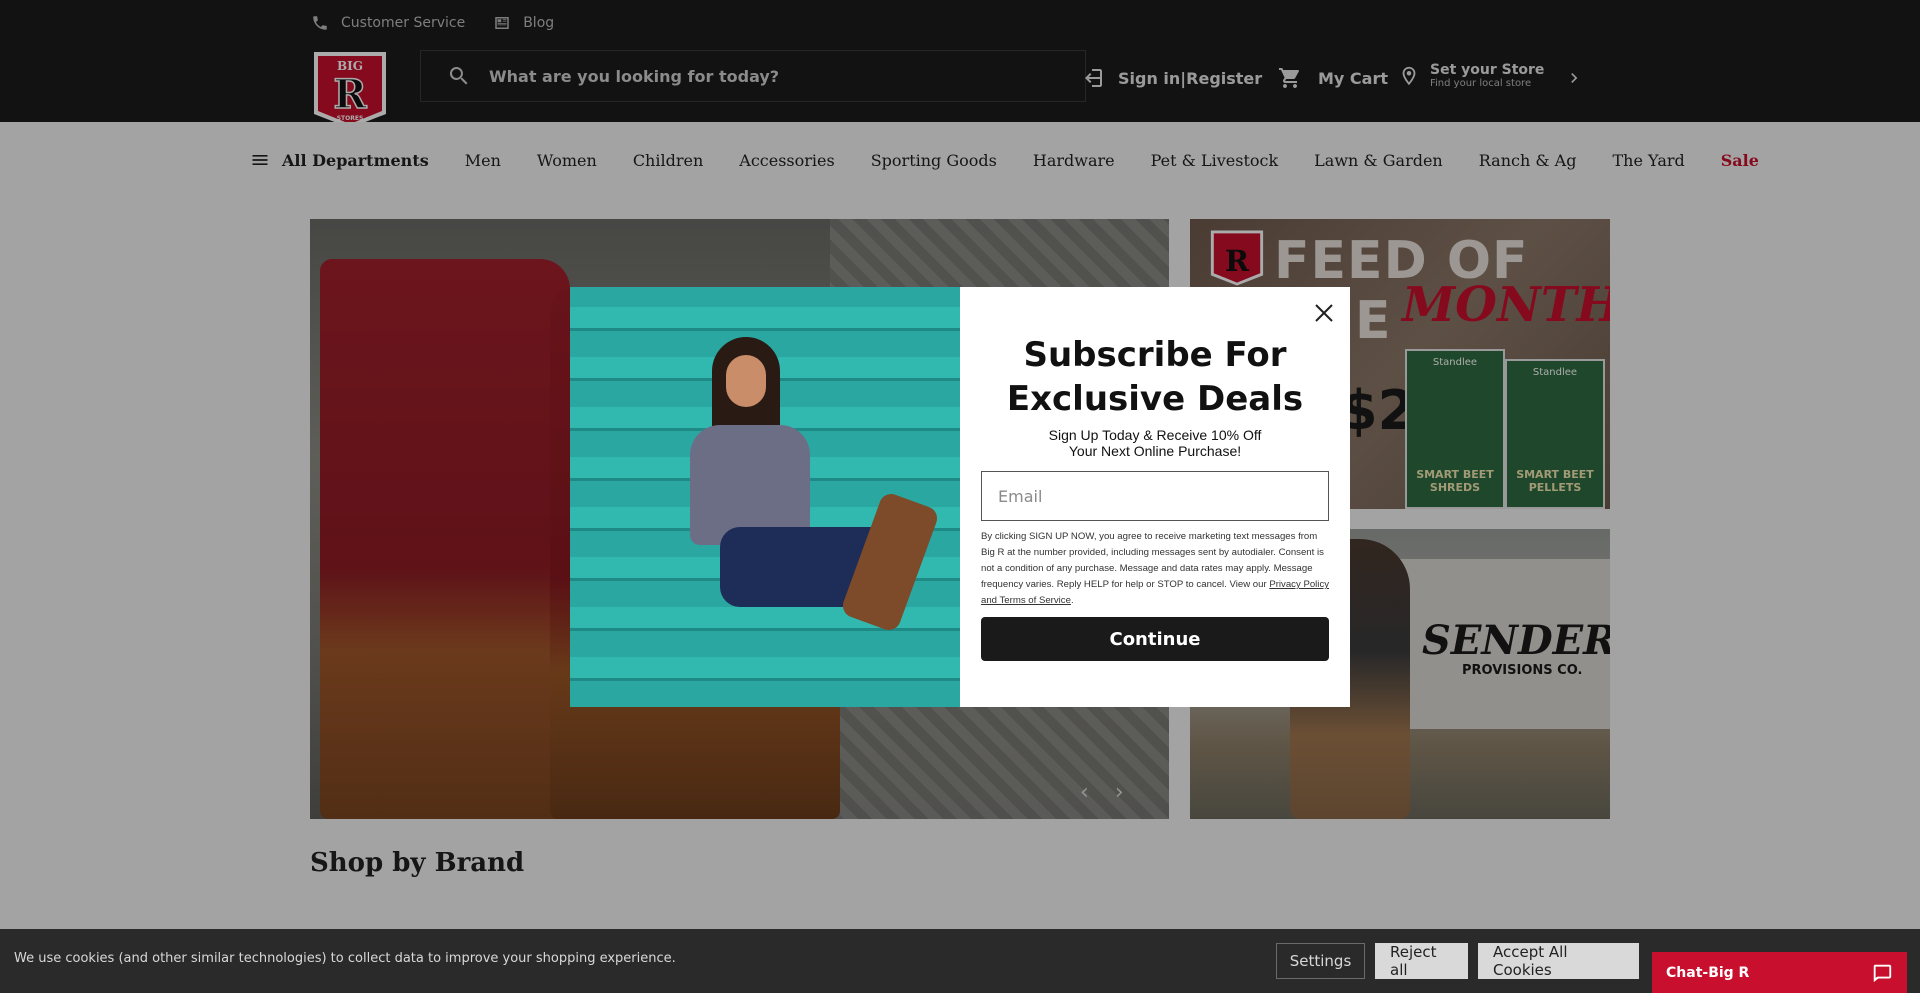  I want to click on close-icon, so click(1324, 313).